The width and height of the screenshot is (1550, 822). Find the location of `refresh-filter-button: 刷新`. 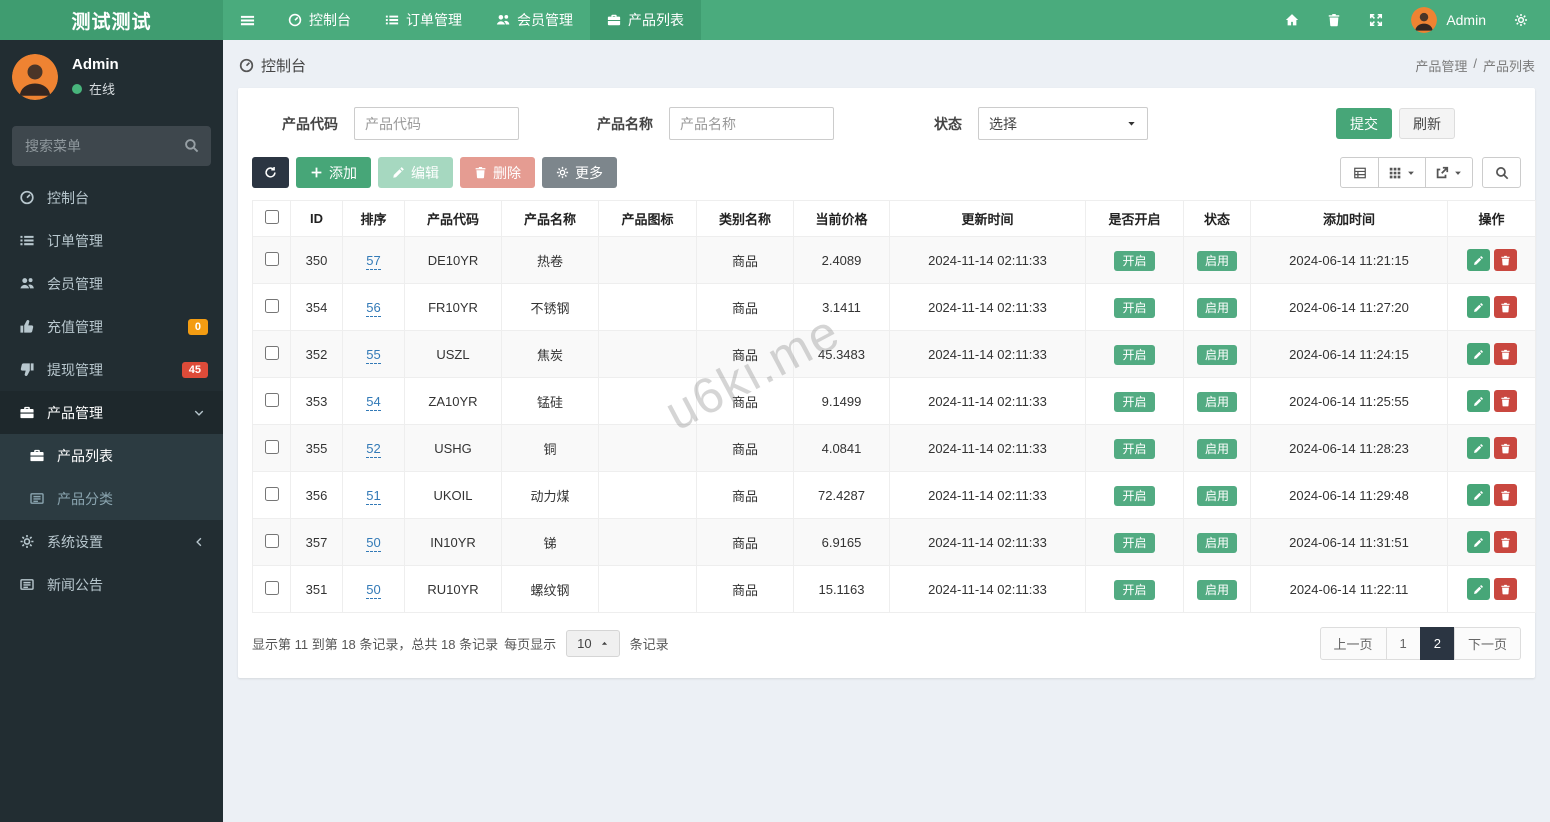

refresh-filter-button: 刷新 is located at coordinates (1427, 123).